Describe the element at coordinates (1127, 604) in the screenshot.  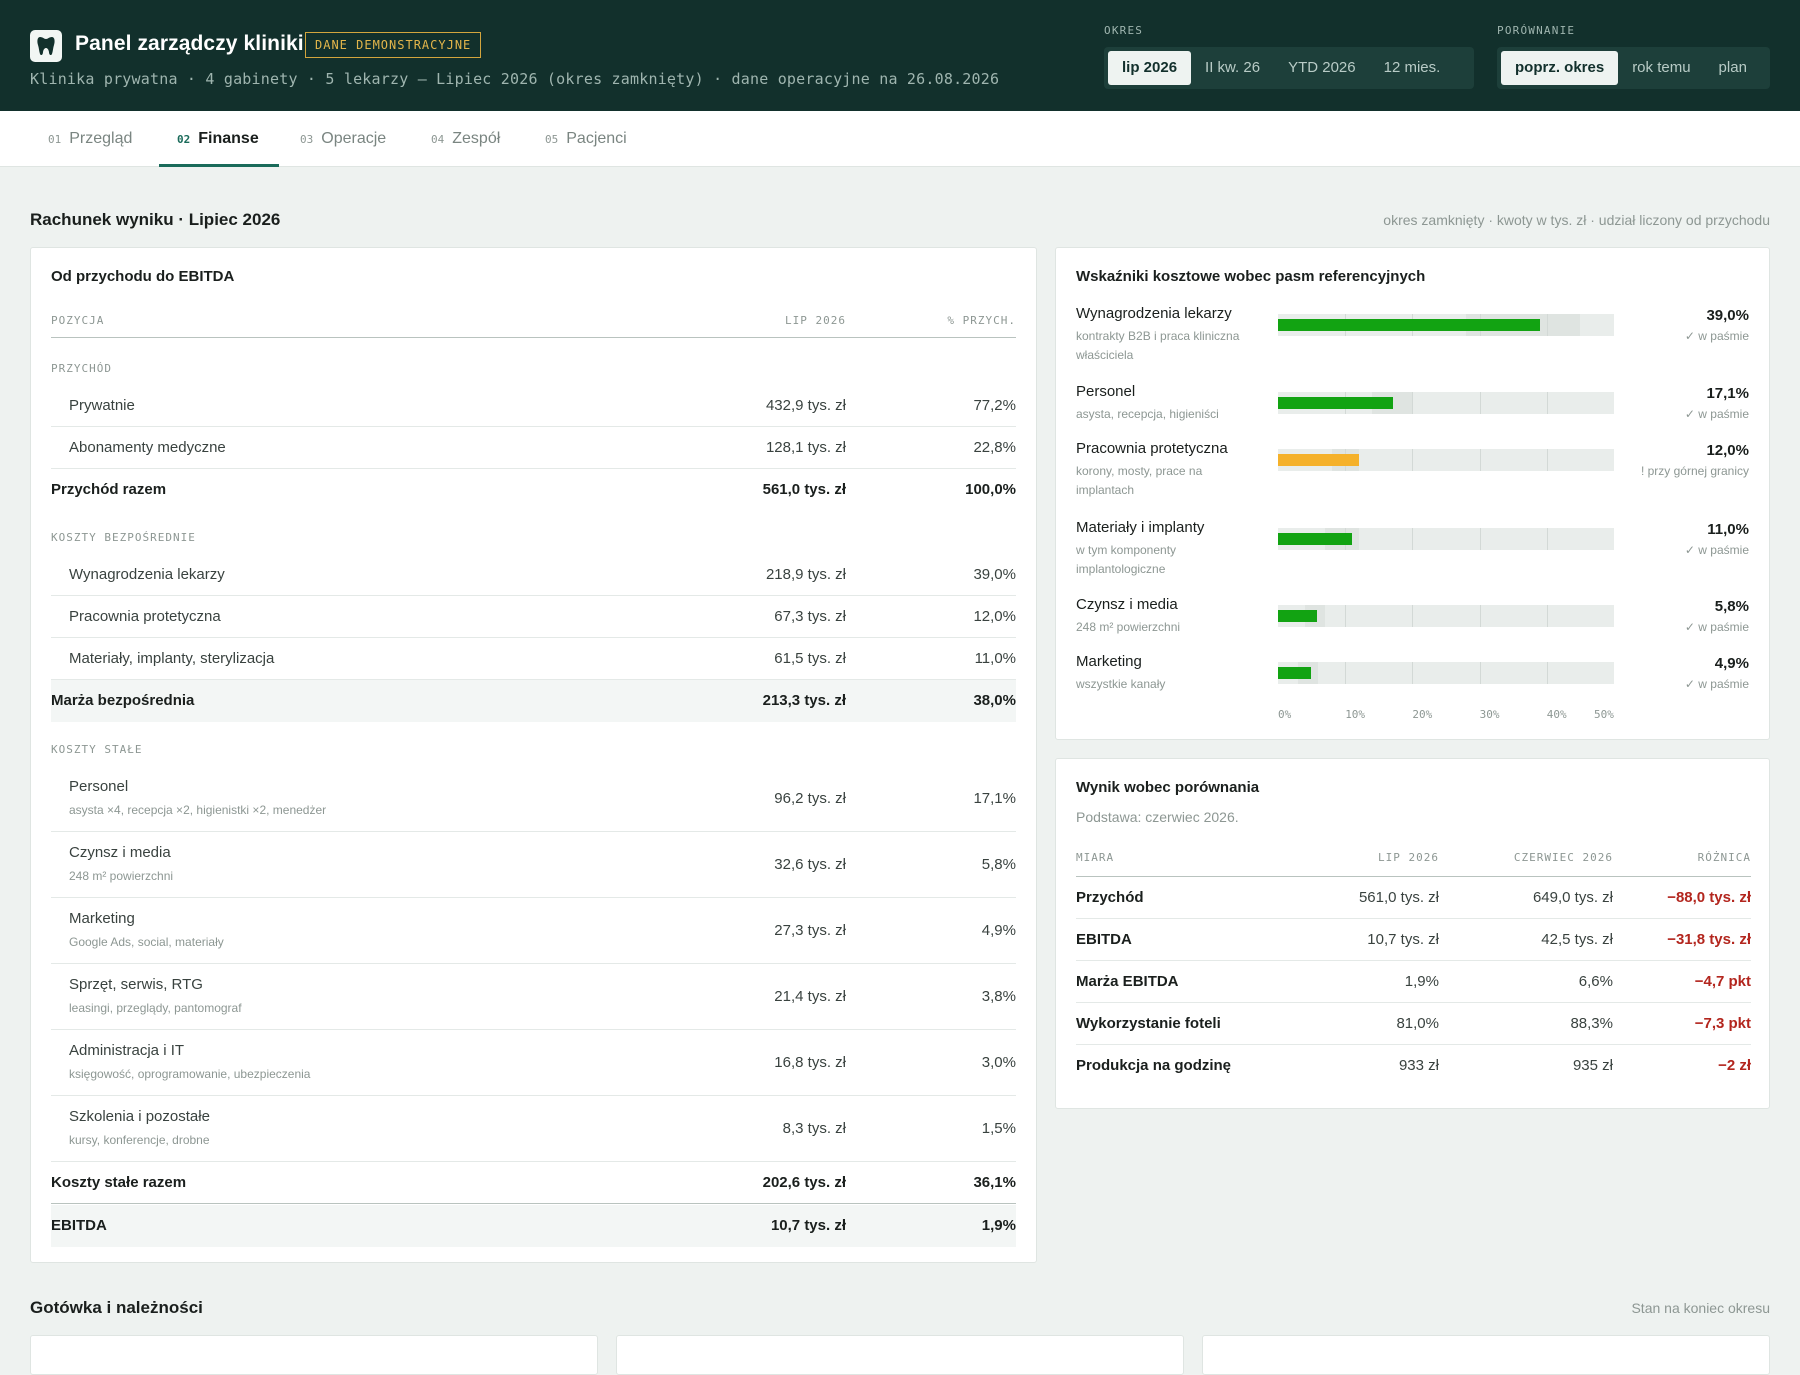
I see `indicator-name: Czynsz i media` at that location.